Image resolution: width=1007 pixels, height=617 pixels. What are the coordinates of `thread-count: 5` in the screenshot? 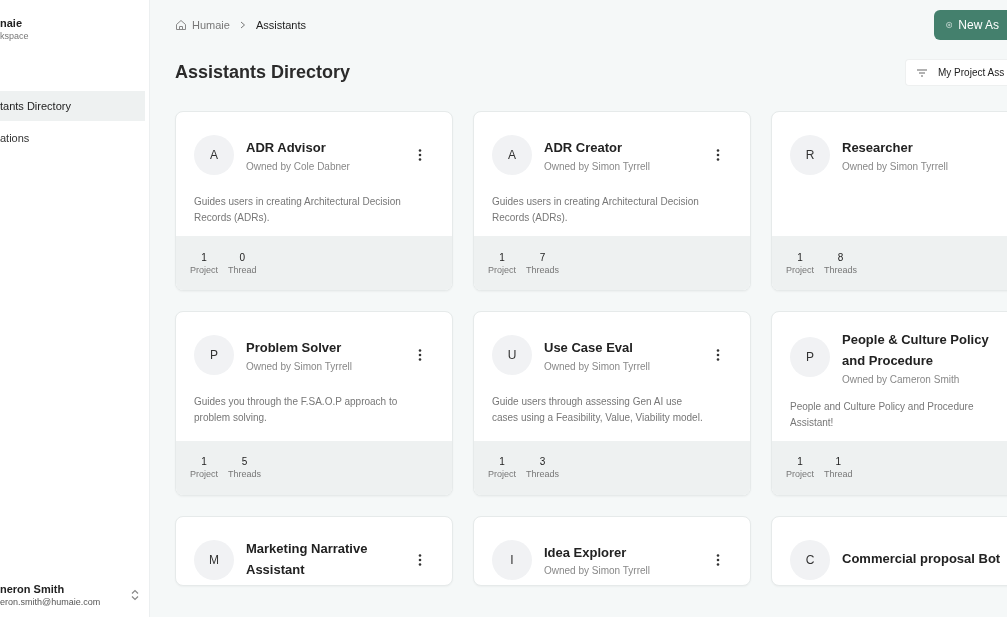 It's located at (244, 462).